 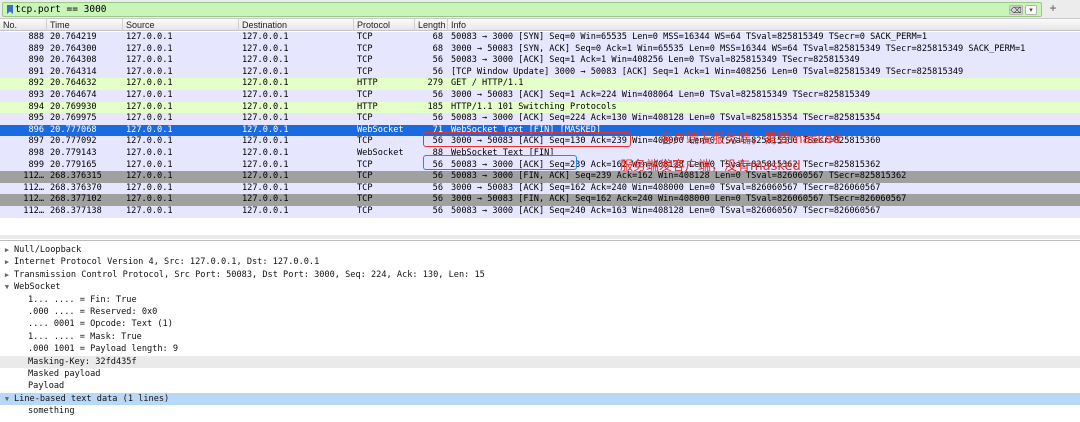 What do you see at coordinates (540, 324) in the screenshot?
I see `detail-tree-item: .... 0001 = Opcode: Text (1)` at bounding box center [540, 324].